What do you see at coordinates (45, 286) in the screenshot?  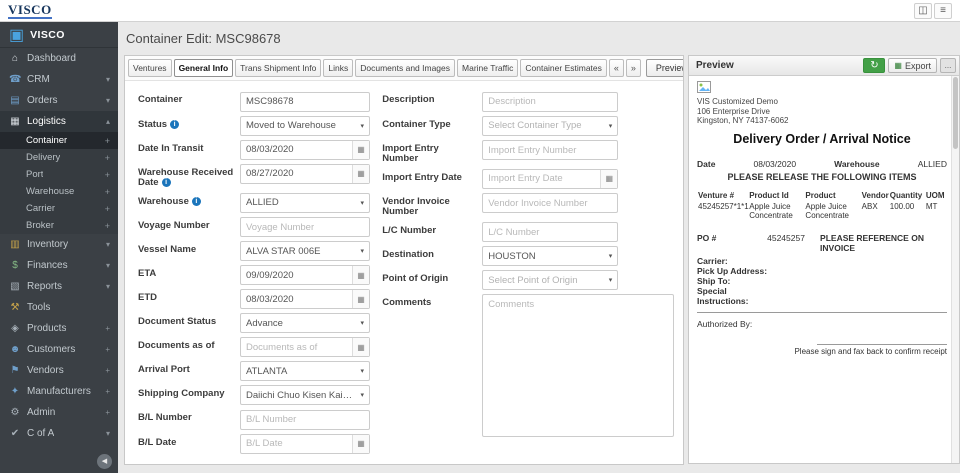 I see `sidebar-item-label: Reports` at bounding box center [45, 286].